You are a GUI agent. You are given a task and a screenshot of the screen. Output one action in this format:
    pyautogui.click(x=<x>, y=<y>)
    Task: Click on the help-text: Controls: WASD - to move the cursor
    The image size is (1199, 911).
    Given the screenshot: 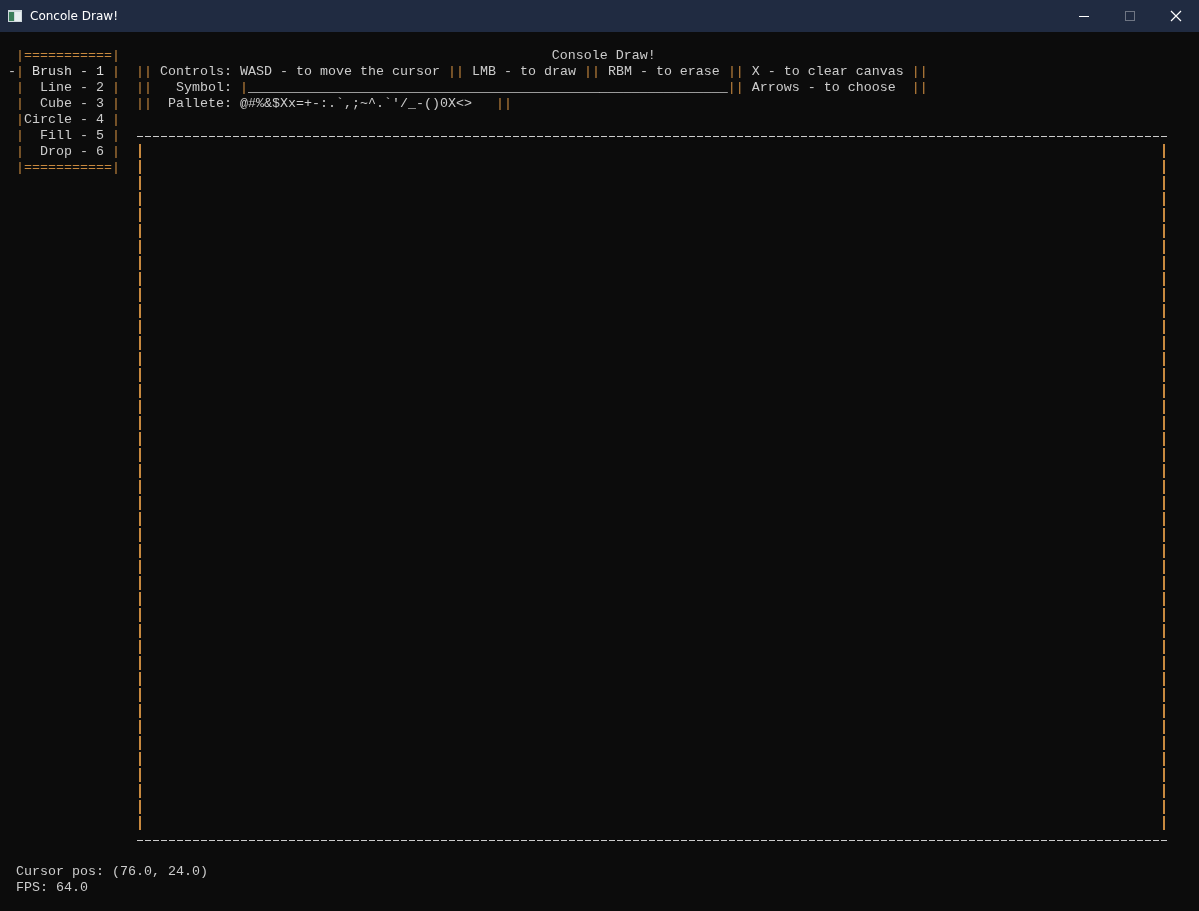 What is the action you would take?
    pyautogui.click(x=299, y=72)
    